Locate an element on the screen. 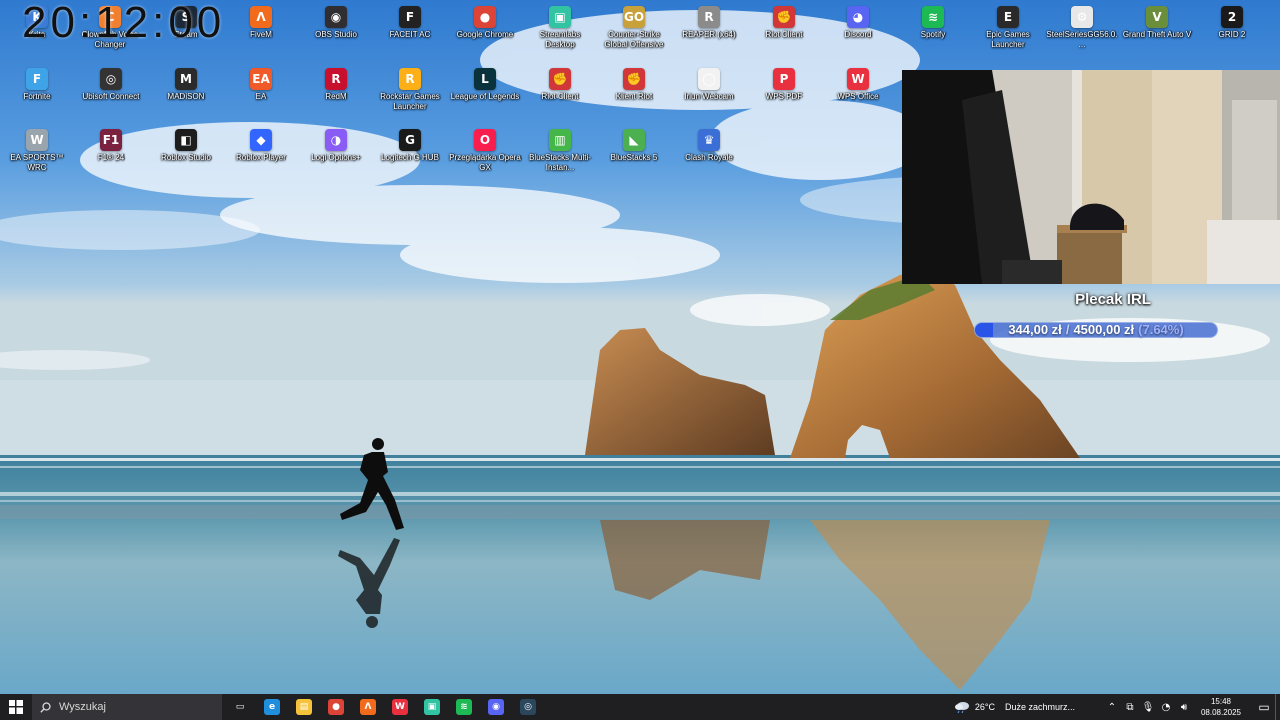 The image size is (1280, 720). desktop-icon: ≋ Spotify is located at coordinates (933, 32).